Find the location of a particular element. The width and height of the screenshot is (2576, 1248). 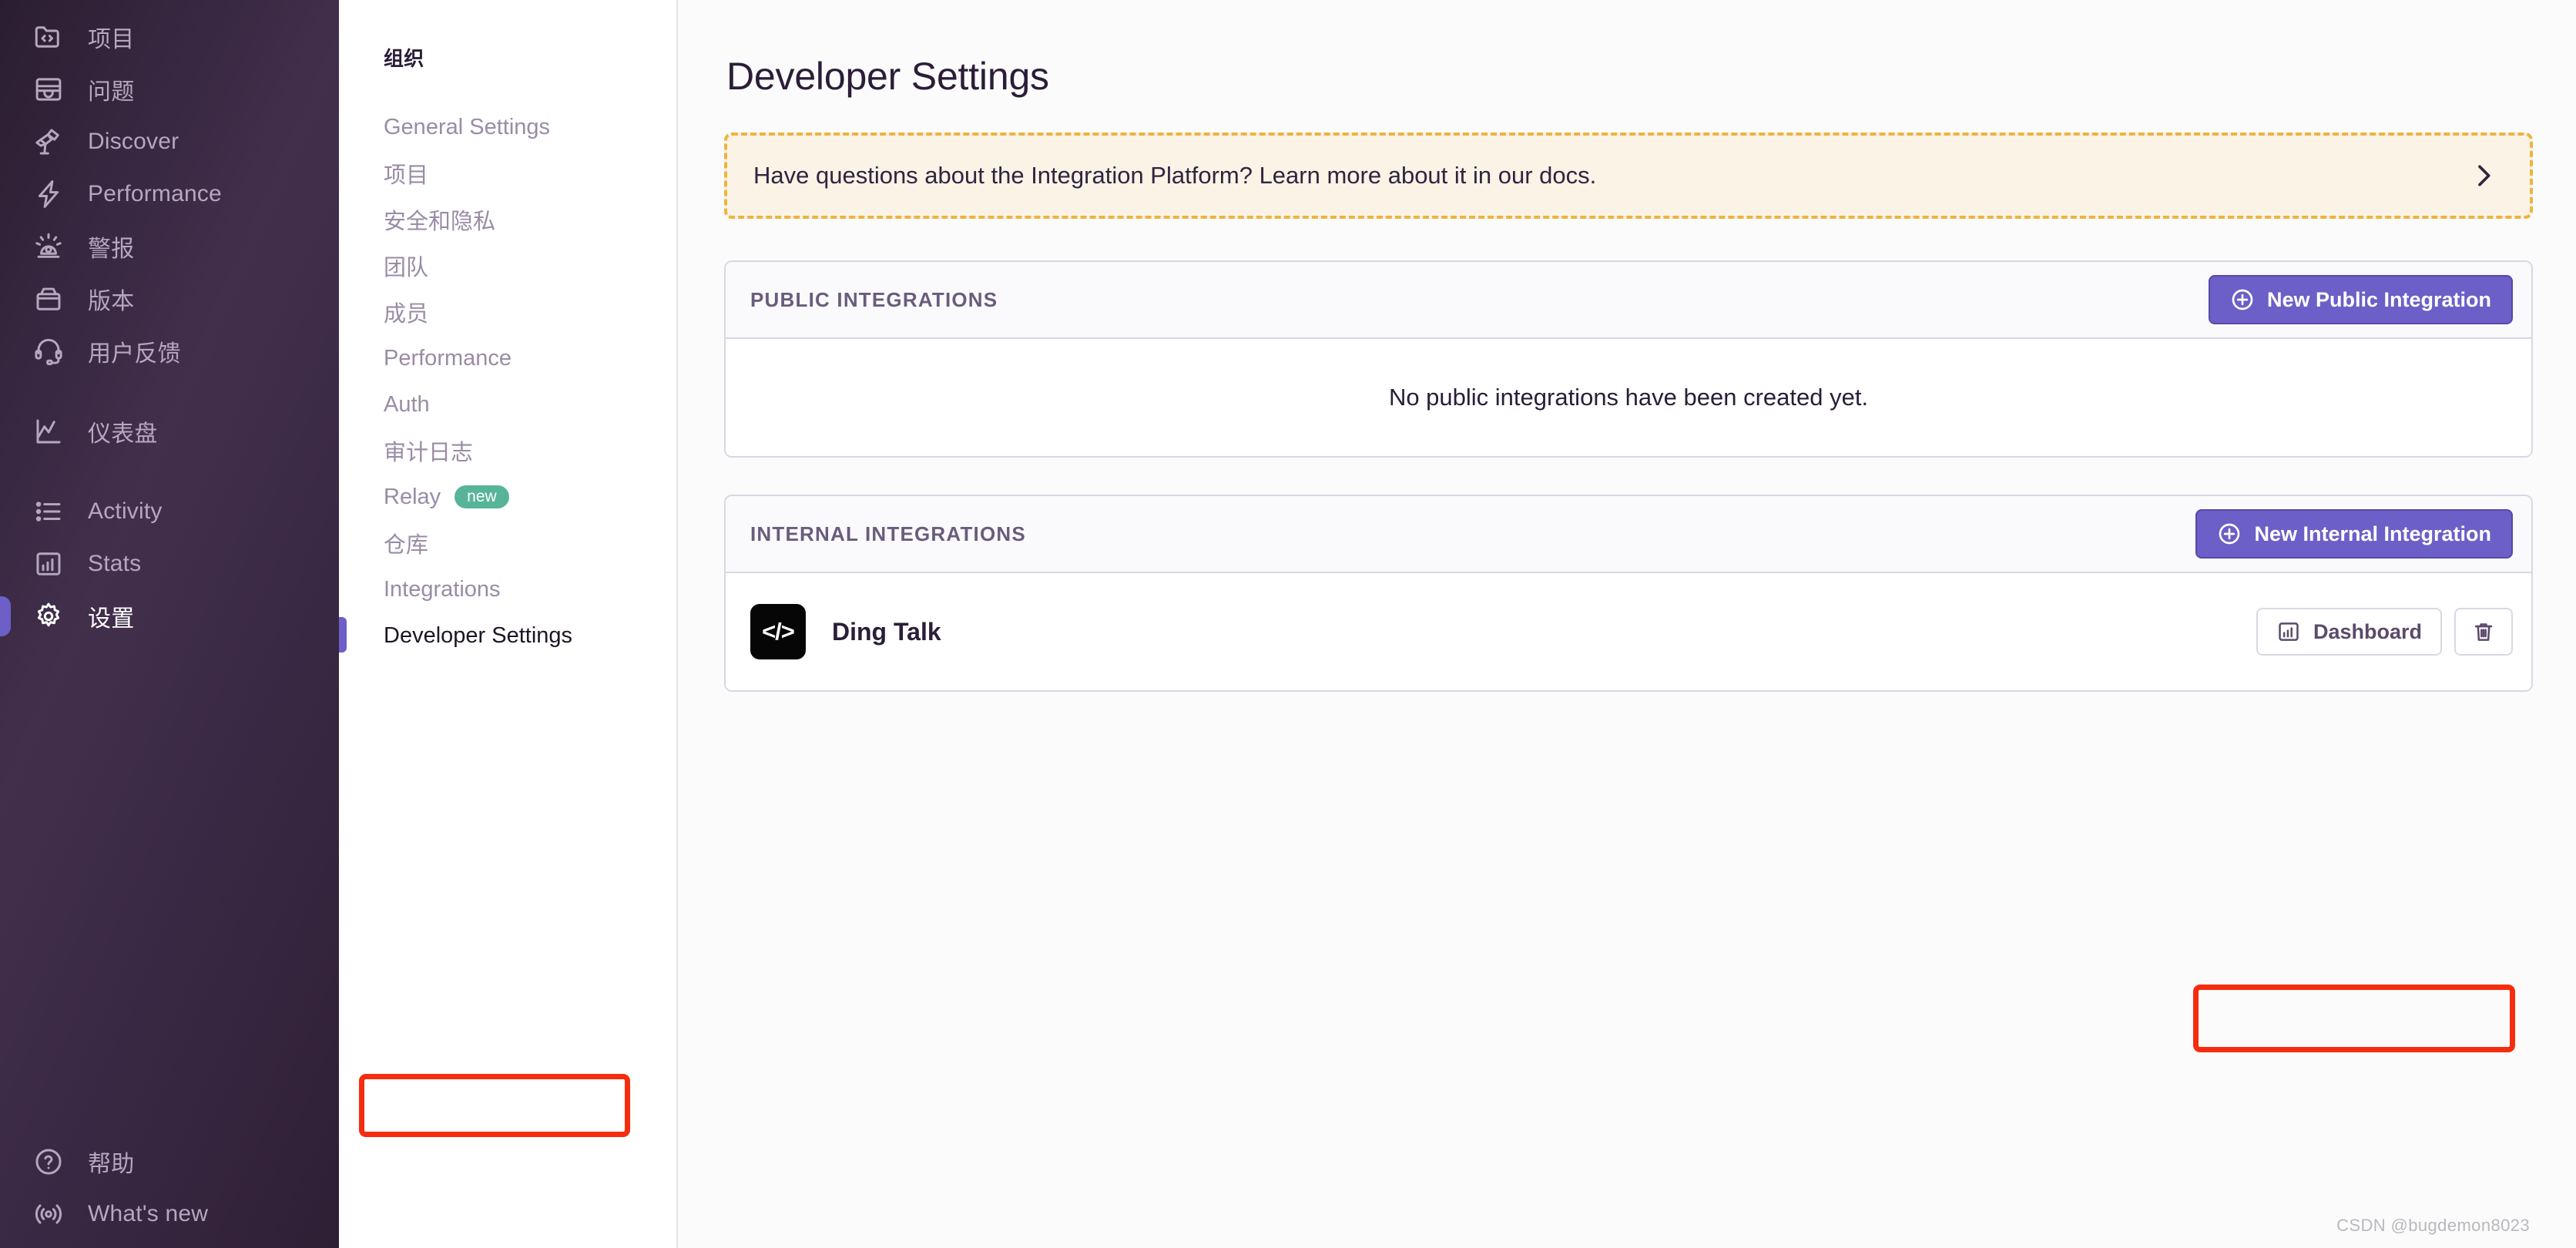

new-public-integration-label: New Public Integration is located at coordinates (2378, 299).